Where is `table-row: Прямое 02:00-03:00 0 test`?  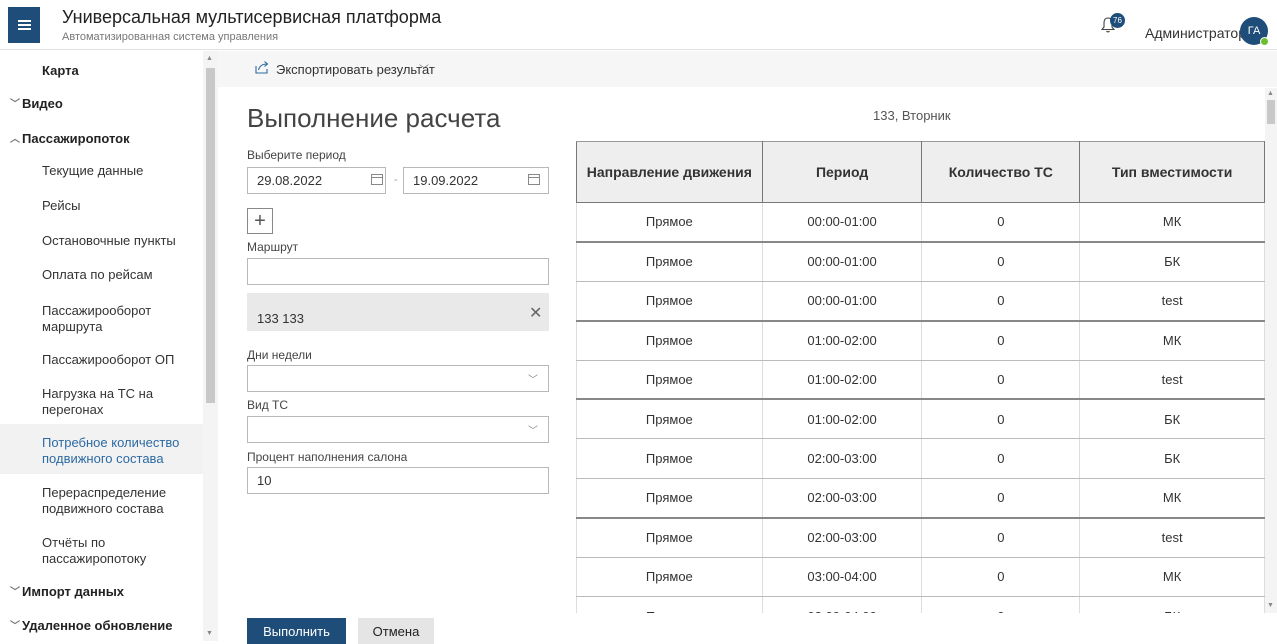
table-row: Прямое 02:00-03:00 0 test is located at coordinates (920, 537).